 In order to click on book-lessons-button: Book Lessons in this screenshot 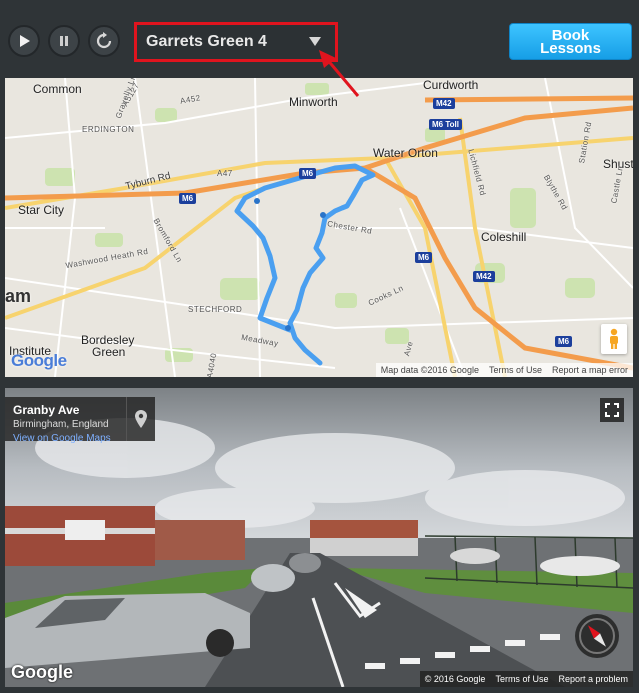, I will do `click(570, 41)`.